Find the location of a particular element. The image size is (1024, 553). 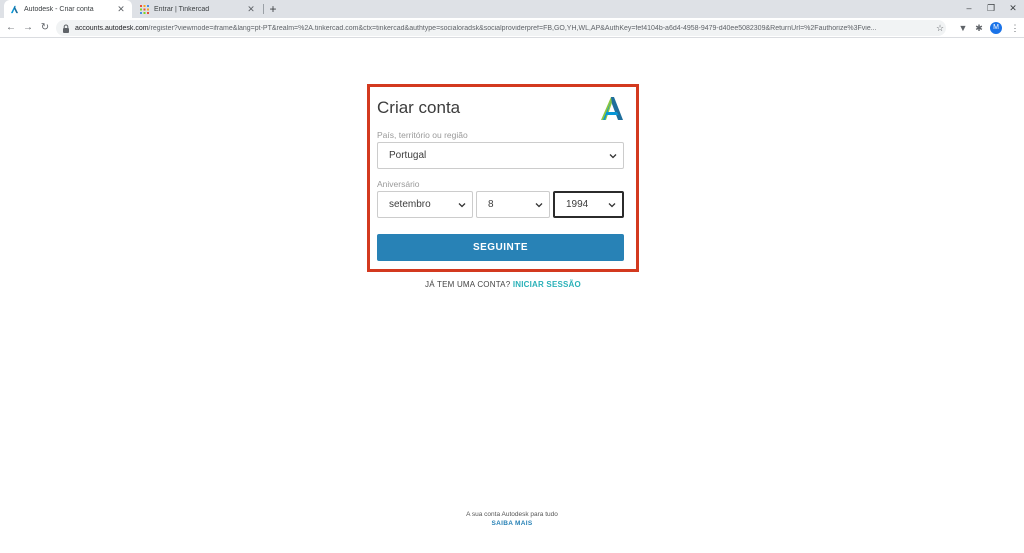

new-tab-icon: + is located at coordinates (273, 9).